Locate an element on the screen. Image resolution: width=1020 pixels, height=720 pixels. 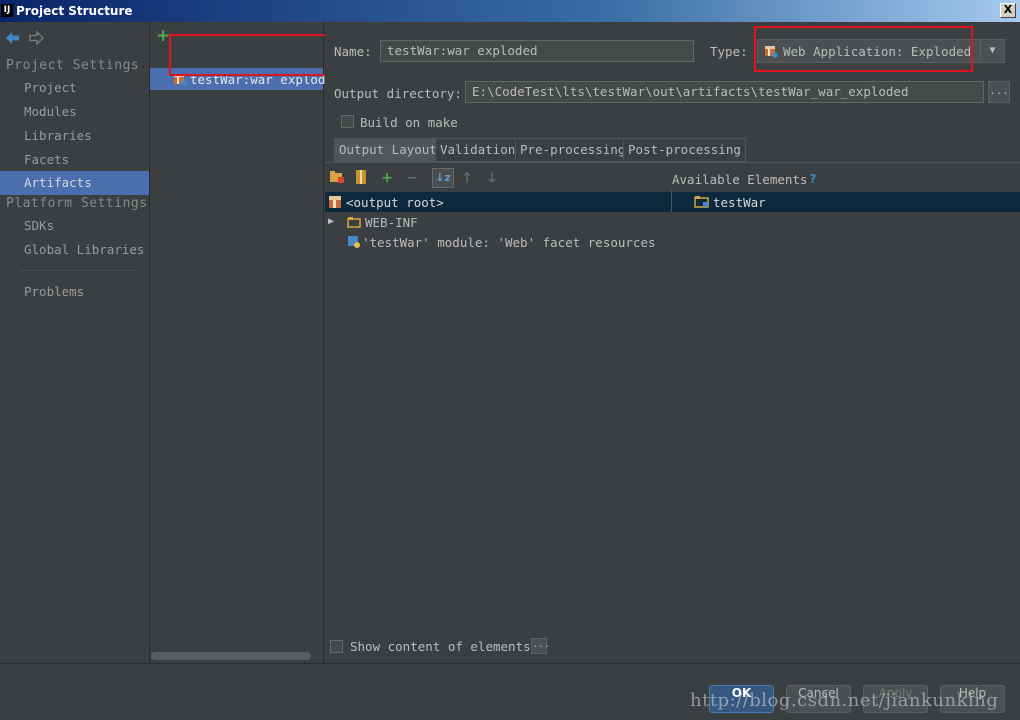
nav-item-facets: Facets is located at coordinates (74, 160).